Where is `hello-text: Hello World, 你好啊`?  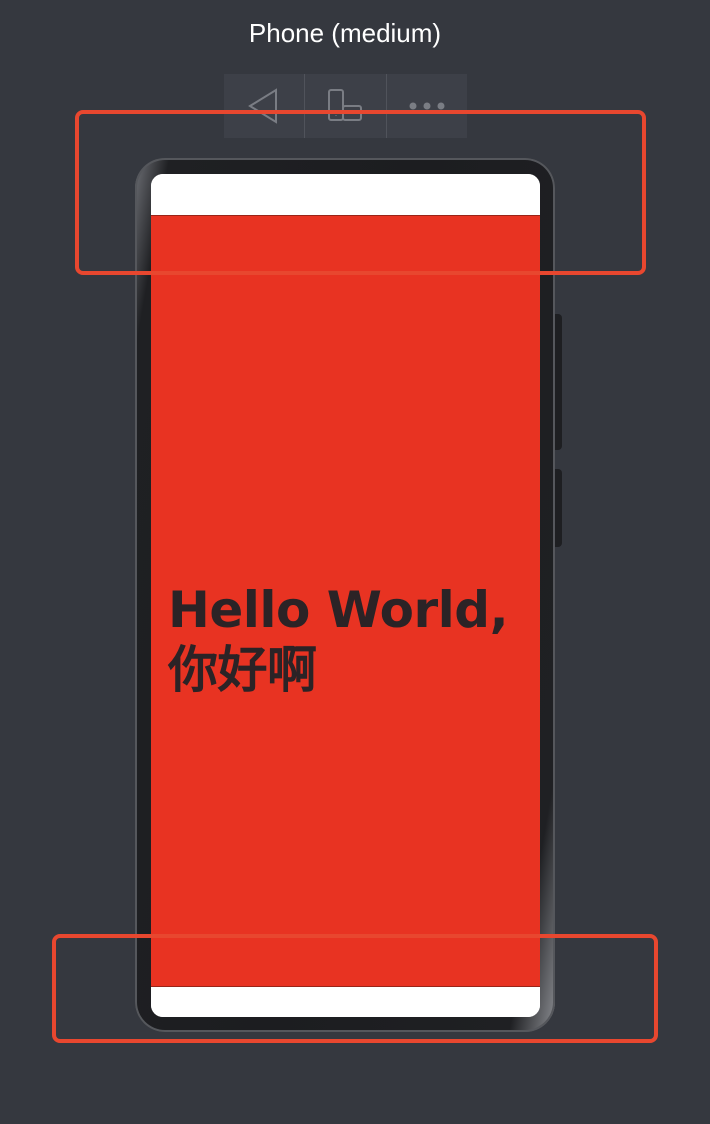 hello-text: Hello World, 你好啊 is located at coordinates (348, 640).